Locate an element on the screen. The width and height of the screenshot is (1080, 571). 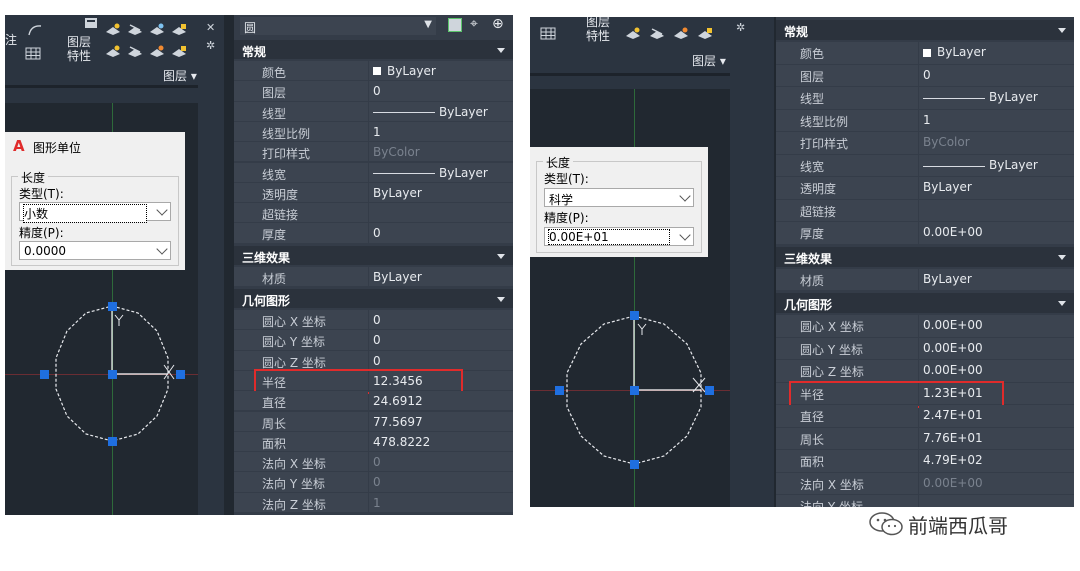
layer-walk-icon is located at coordinates (157, 51).